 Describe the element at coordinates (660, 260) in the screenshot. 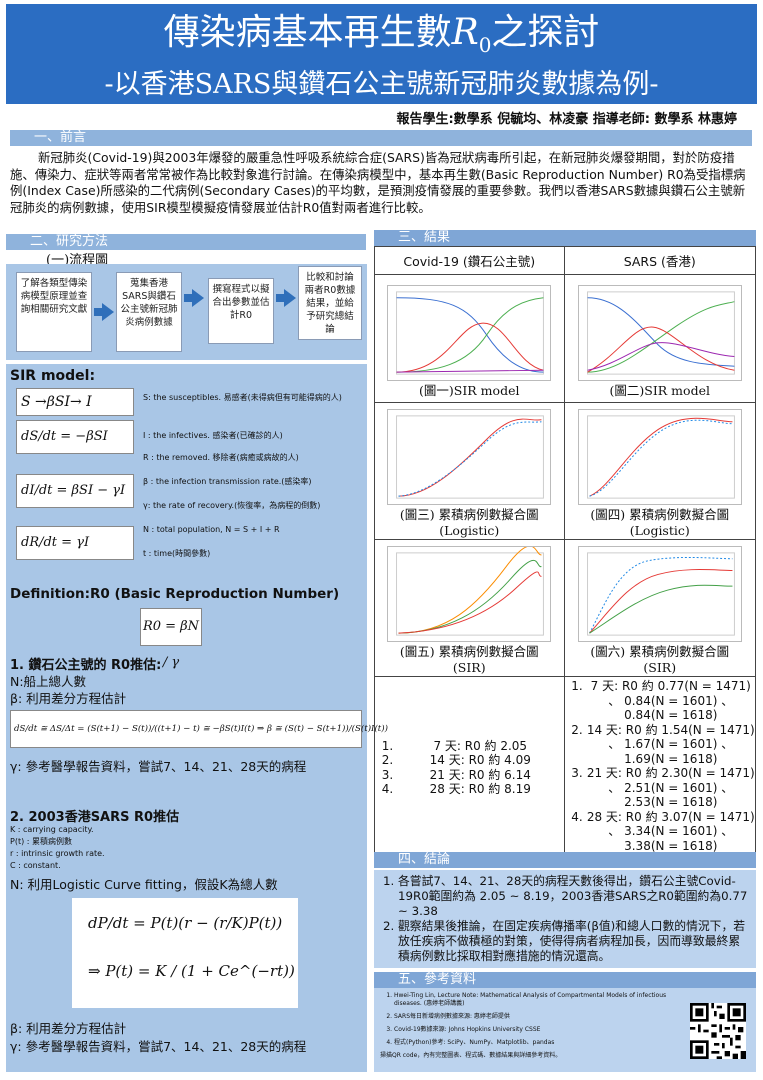

I see `results-col2-header: SARS (香港)` at that location.